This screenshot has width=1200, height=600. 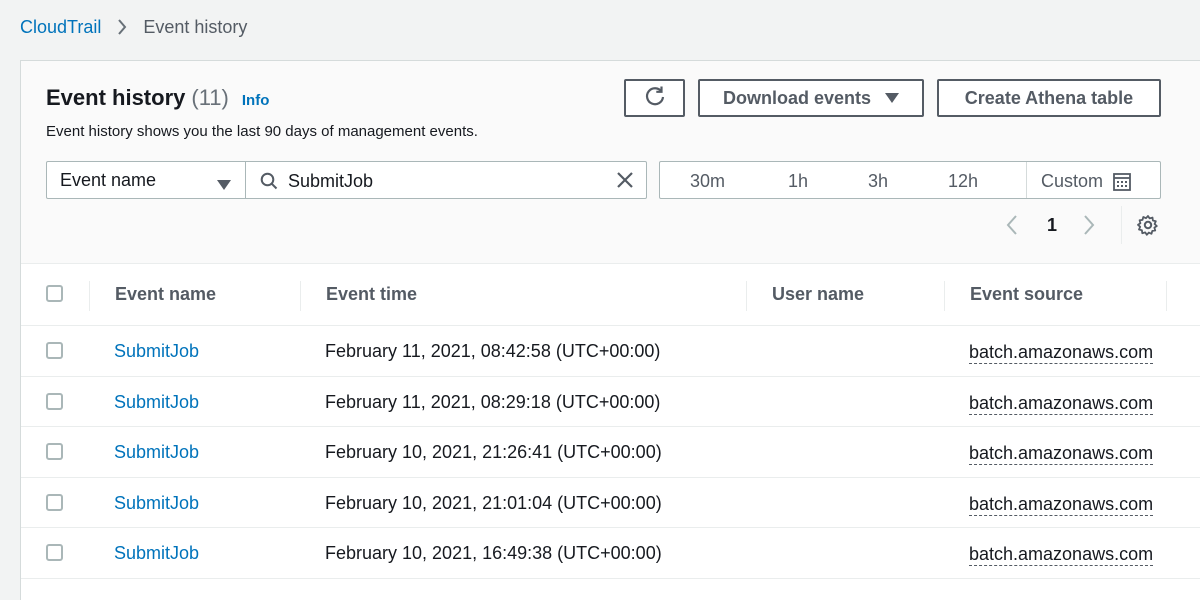 What do you see at coordinates (797, 97) in the screenshot?
I see `download-events-label: Download events` at bounding box center [797, 97].